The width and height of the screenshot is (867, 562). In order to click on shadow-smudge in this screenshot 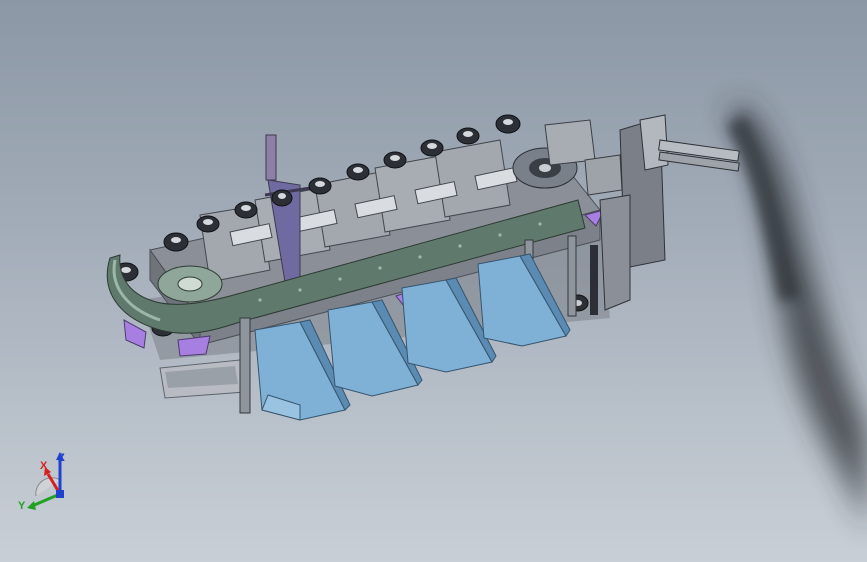, I will do `click(796, 322)`.